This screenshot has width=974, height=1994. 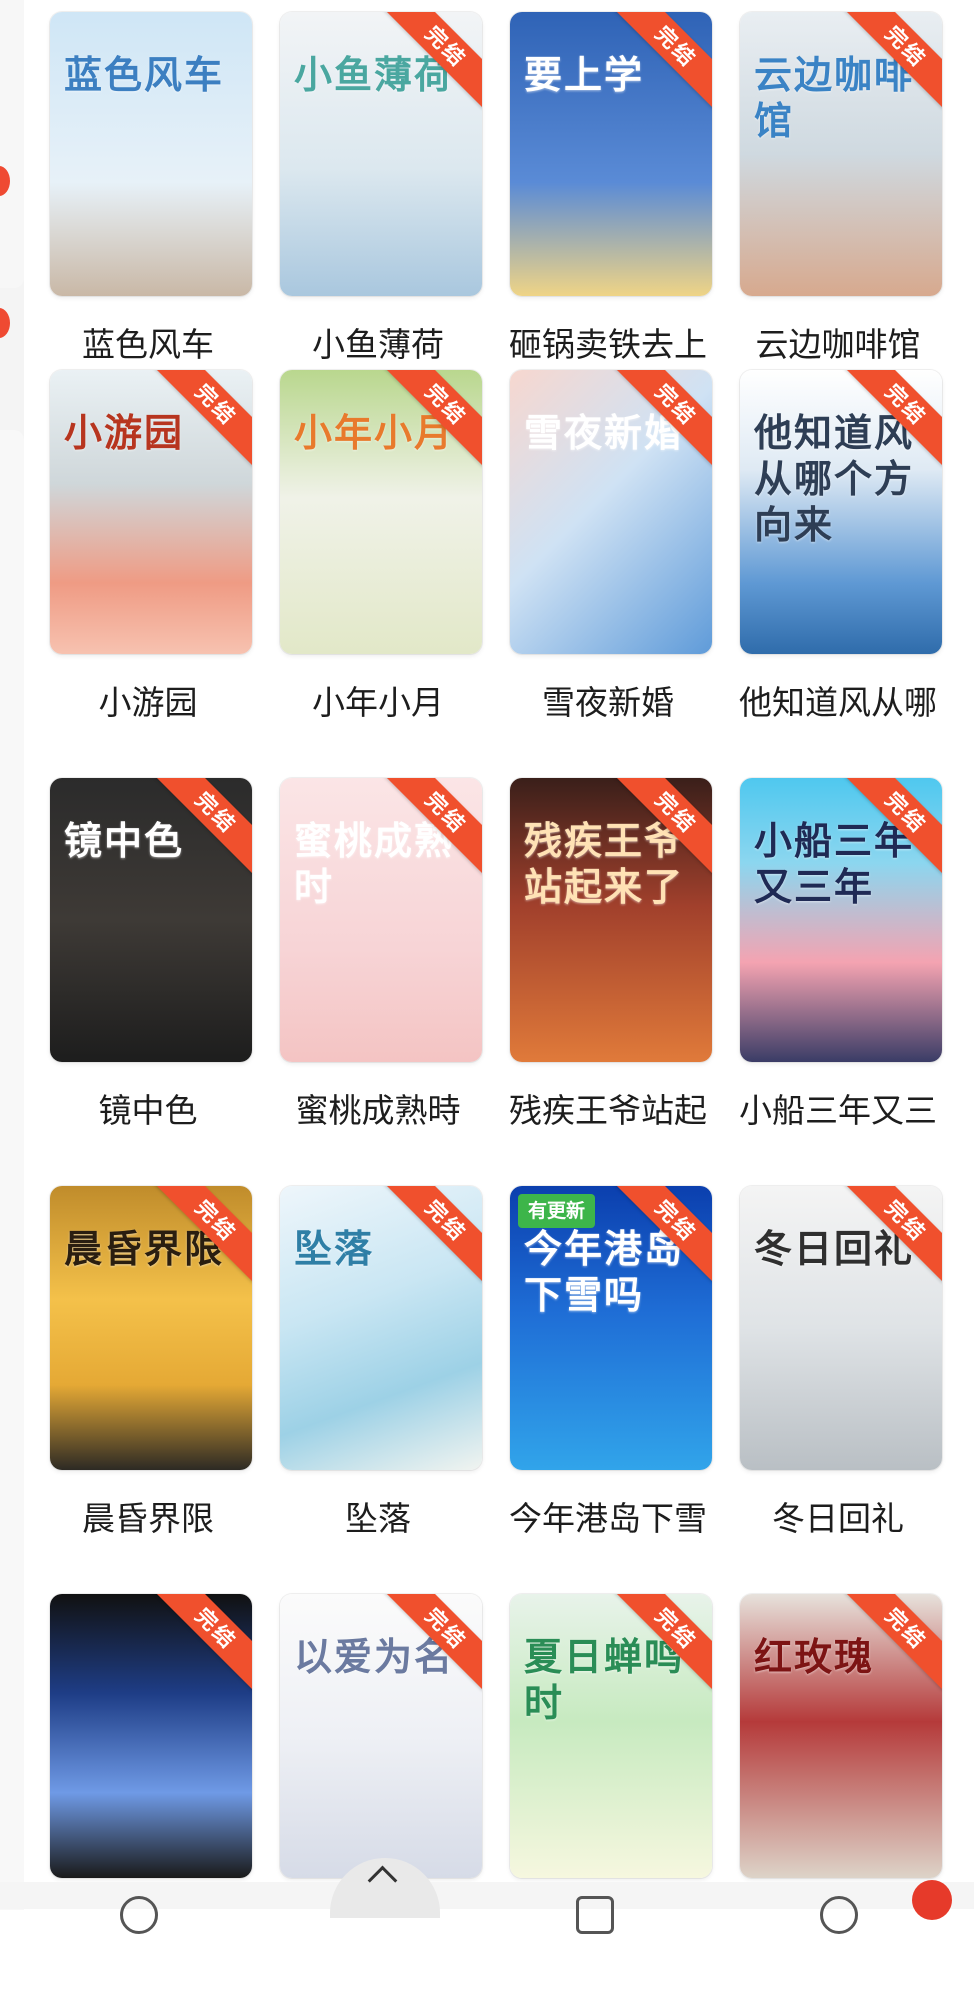 I want to click on book-cover: 小鱼薄荷 完结, so click(x=381, y=154).